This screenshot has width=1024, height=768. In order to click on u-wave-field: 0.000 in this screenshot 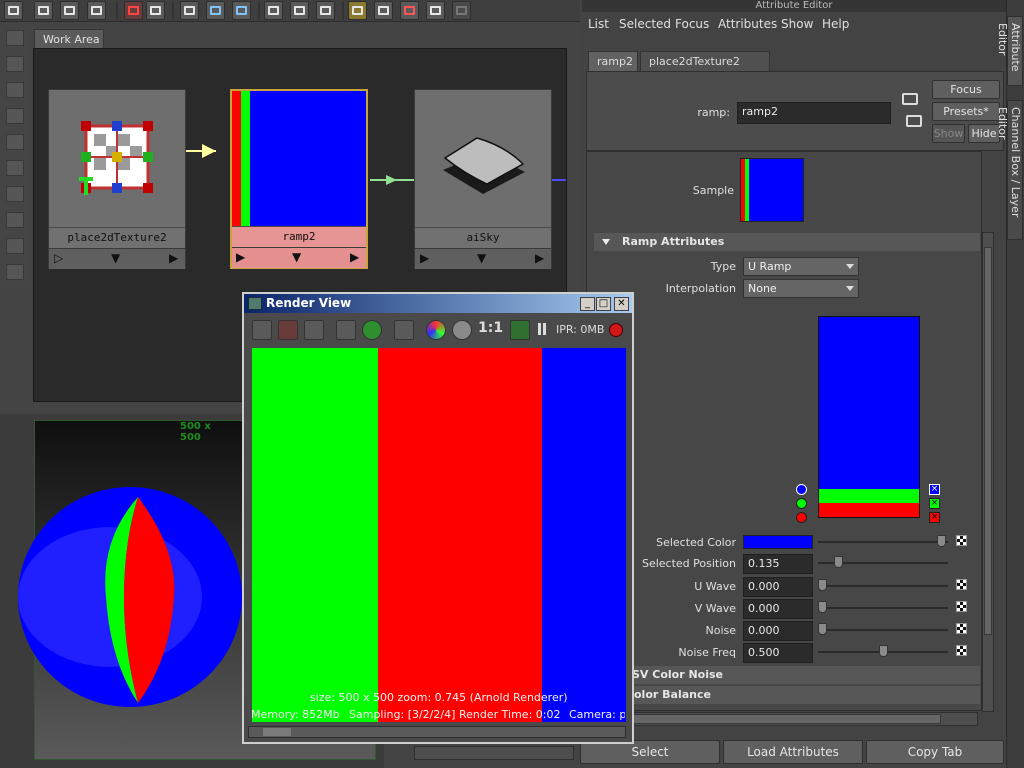, I will do `click(778, 587)`.